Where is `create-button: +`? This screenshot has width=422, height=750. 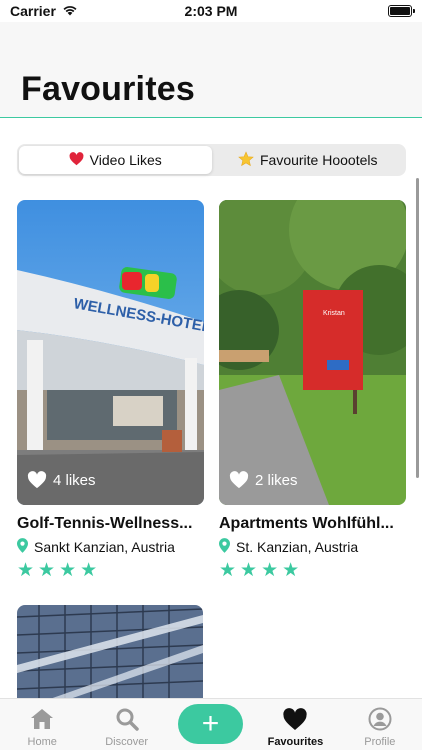
create-button: + is located at coordinates (210, 724).